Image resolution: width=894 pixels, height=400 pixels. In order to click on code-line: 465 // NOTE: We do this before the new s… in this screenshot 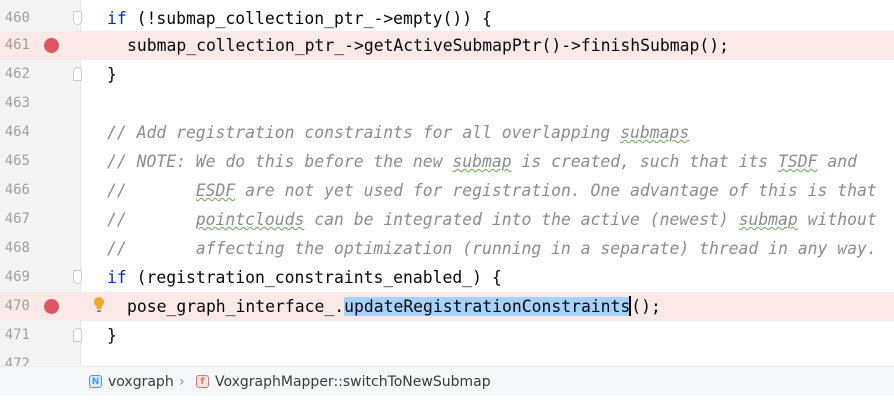, I will do `click(447, 161)`.